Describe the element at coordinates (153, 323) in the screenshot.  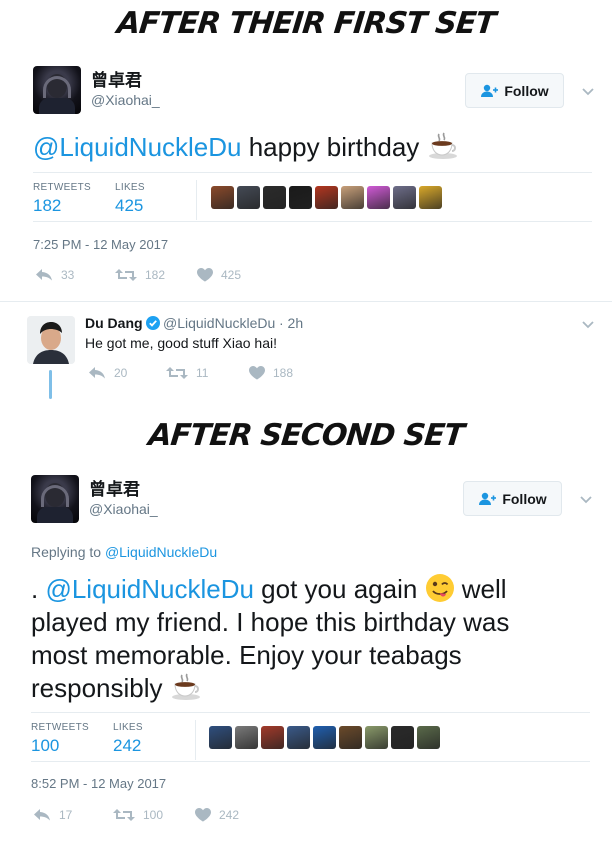
I see `verified-badge-icon` at that location.